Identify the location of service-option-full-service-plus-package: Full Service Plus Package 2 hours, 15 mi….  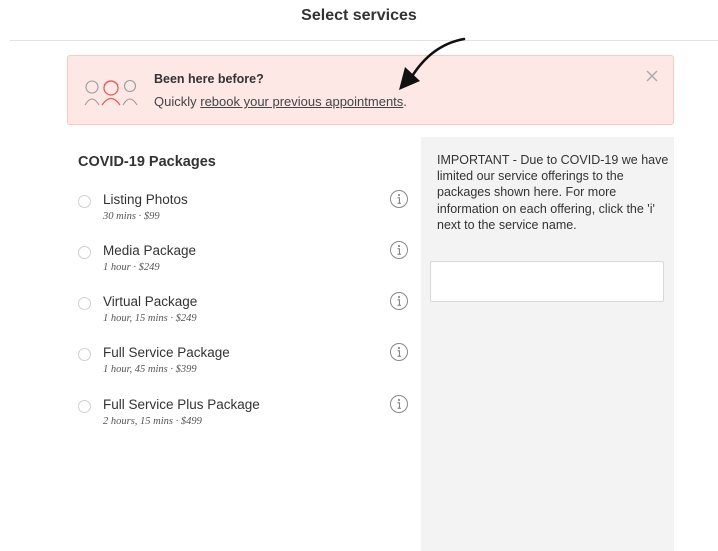
(246, 415).